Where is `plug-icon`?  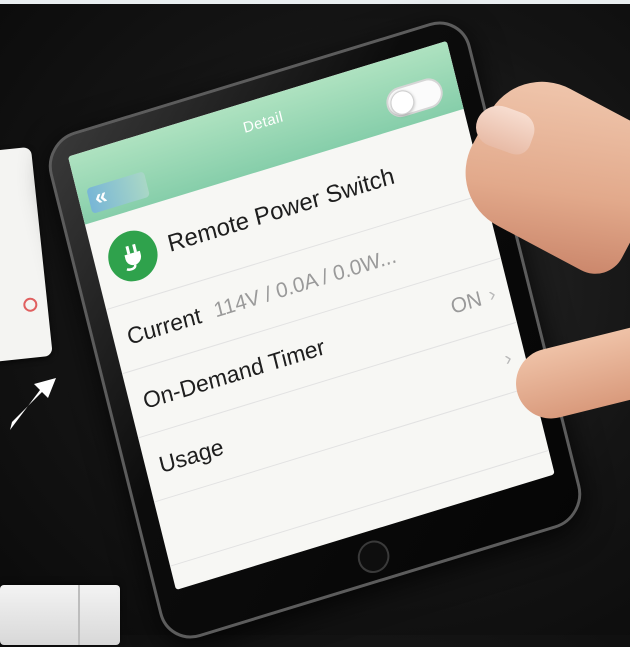 plug-icon is located at coordinates (132, 255).